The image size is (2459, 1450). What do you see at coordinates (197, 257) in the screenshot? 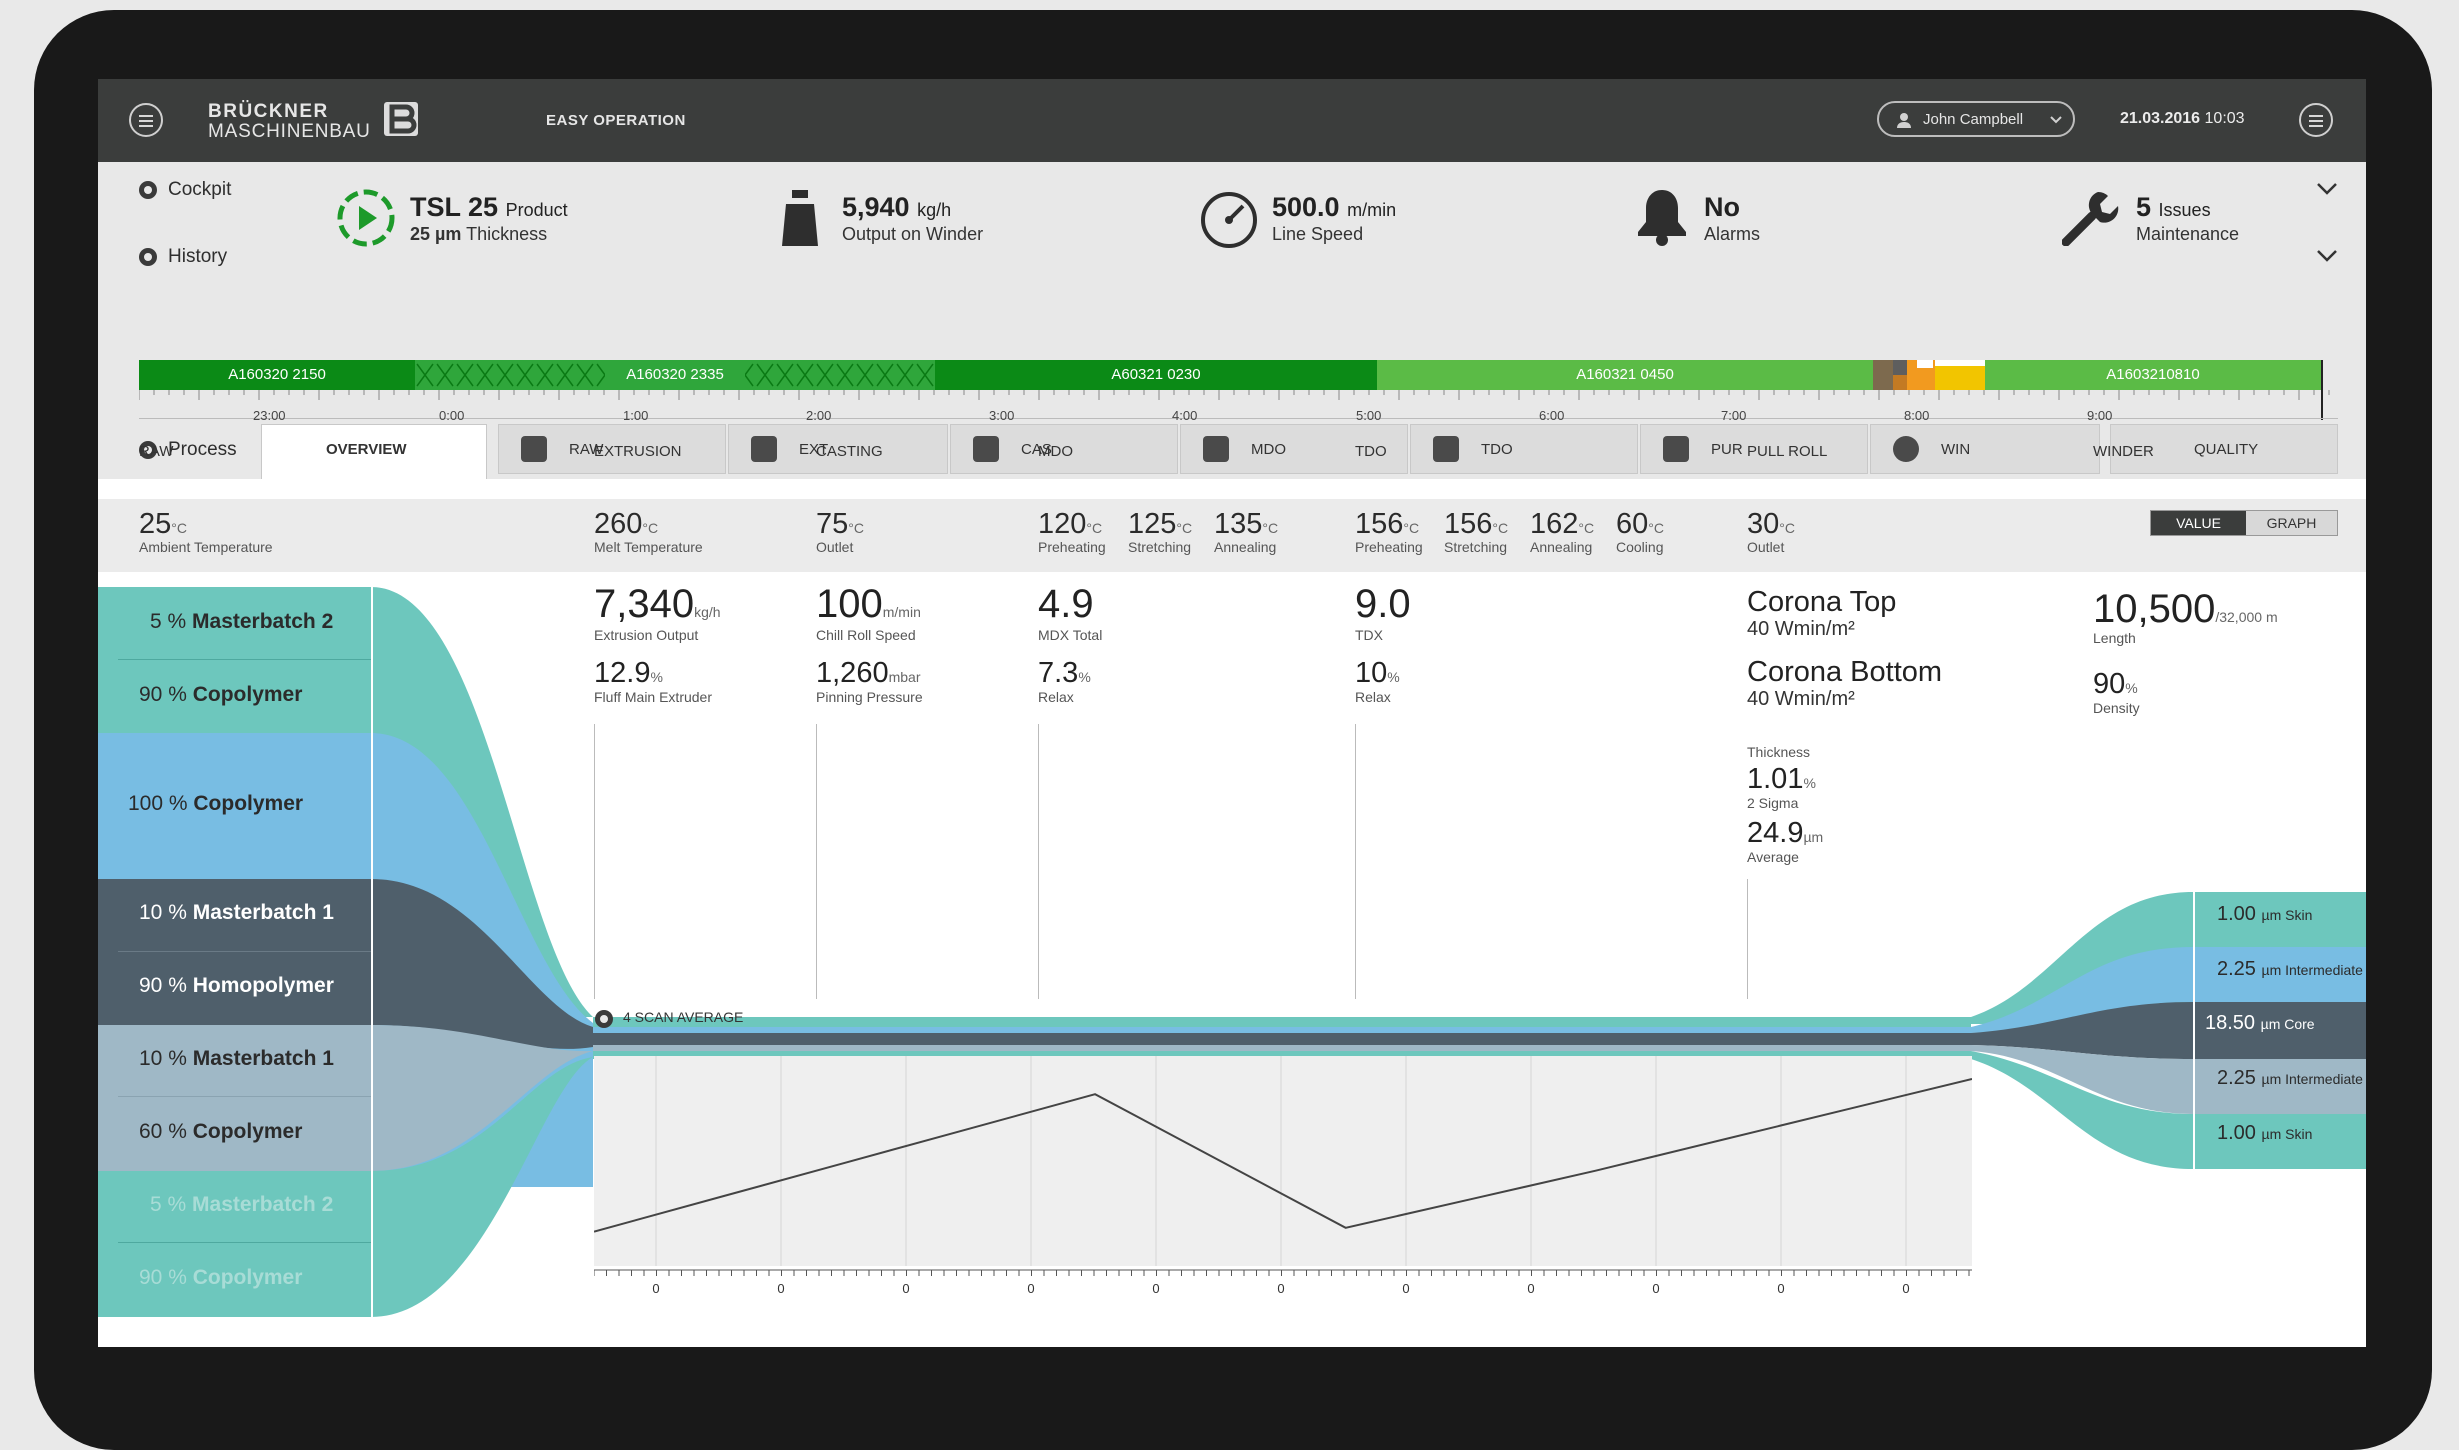
I see `history-label: History` at bounding box center [197, 257].